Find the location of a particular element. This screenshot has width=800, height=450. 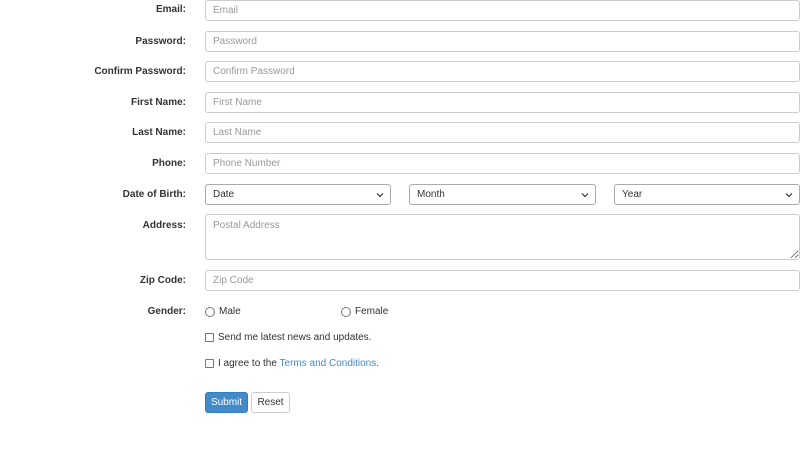

terms-label: I agree to the Terms and Conditions. is located at coordinates (298, 363).